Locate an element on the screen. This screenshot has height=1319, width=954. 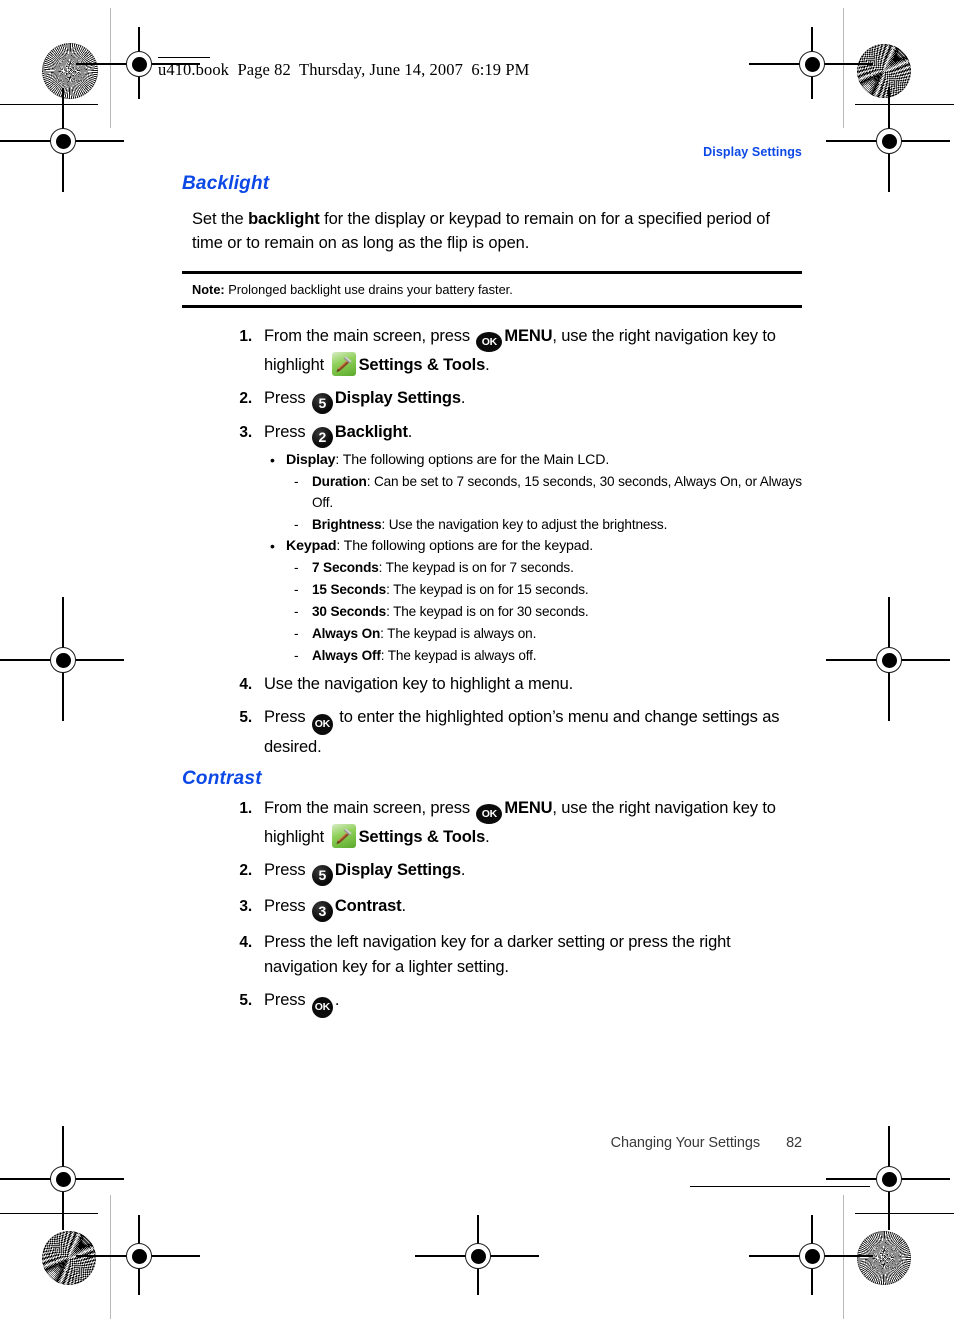
sub-term: 30 Seconds is located at coordinates (349, 611).